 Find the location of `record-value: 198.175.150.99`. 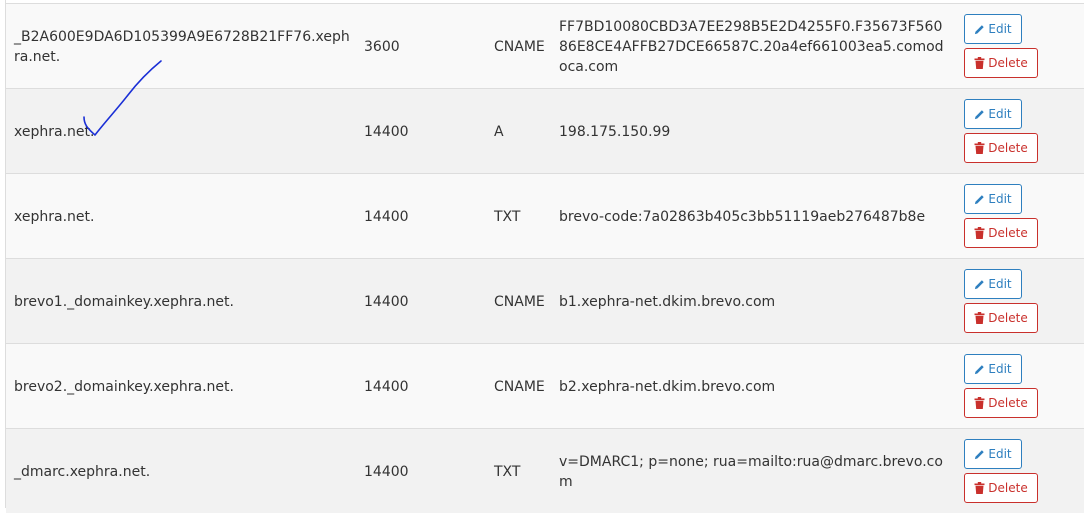

record-value: 198.175.150.99 is located at coordinates (615, 131).